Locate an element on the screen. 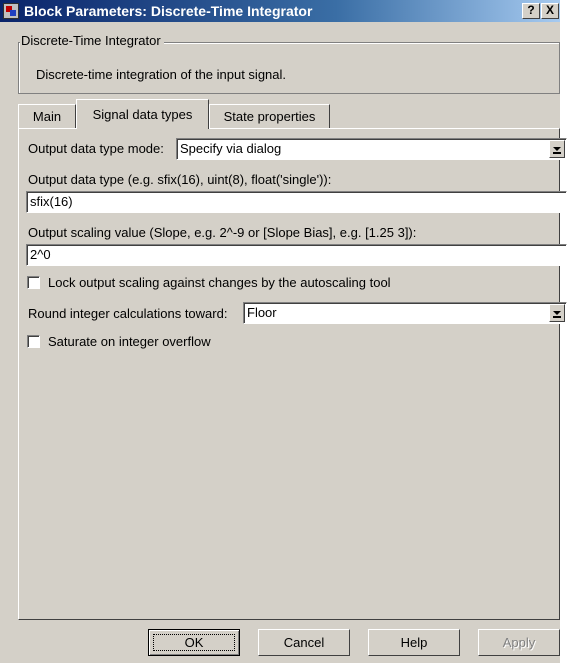  tab-state-properties: State properties is located at coordinates (269, 116).